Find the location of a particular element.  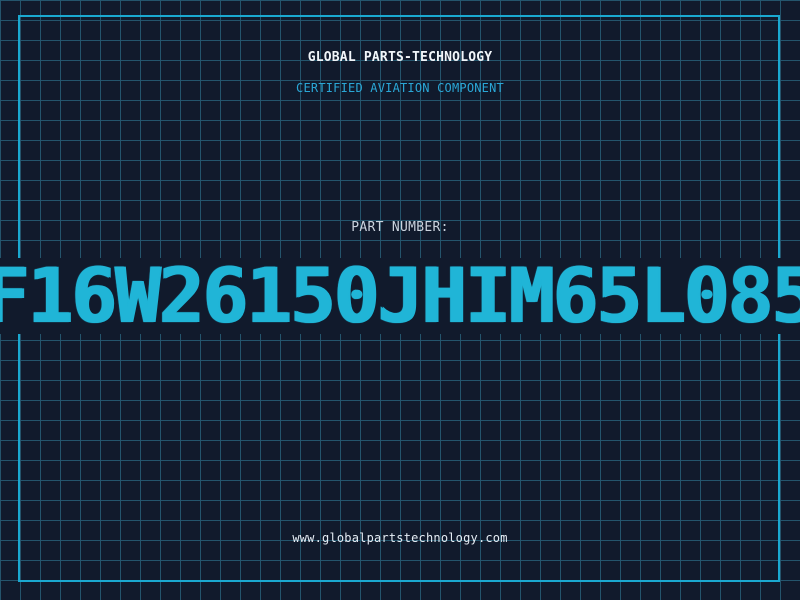

part-number-value: F16W26150JHIM65L085 is located at coordinates (400, 296).